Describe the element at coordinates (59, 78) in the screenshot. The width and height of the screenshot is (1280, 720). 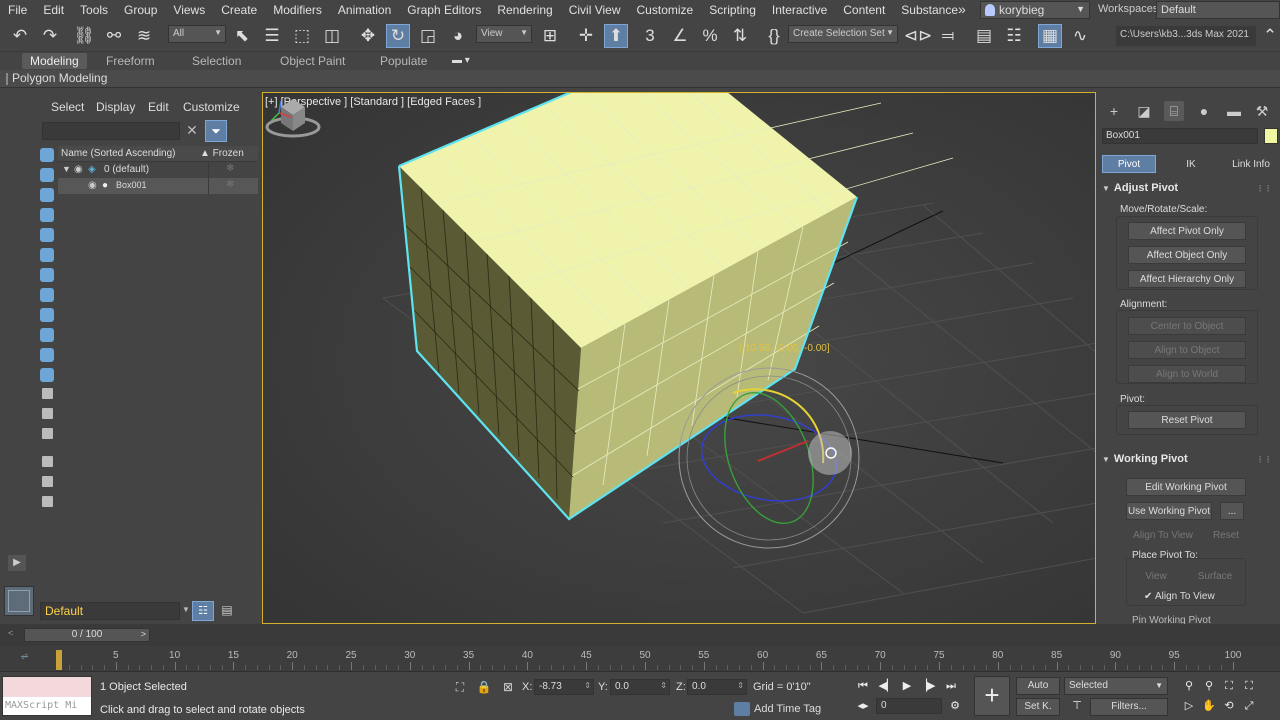
I see `polygon-modeling-panel: Polygon Modeling` at that location.